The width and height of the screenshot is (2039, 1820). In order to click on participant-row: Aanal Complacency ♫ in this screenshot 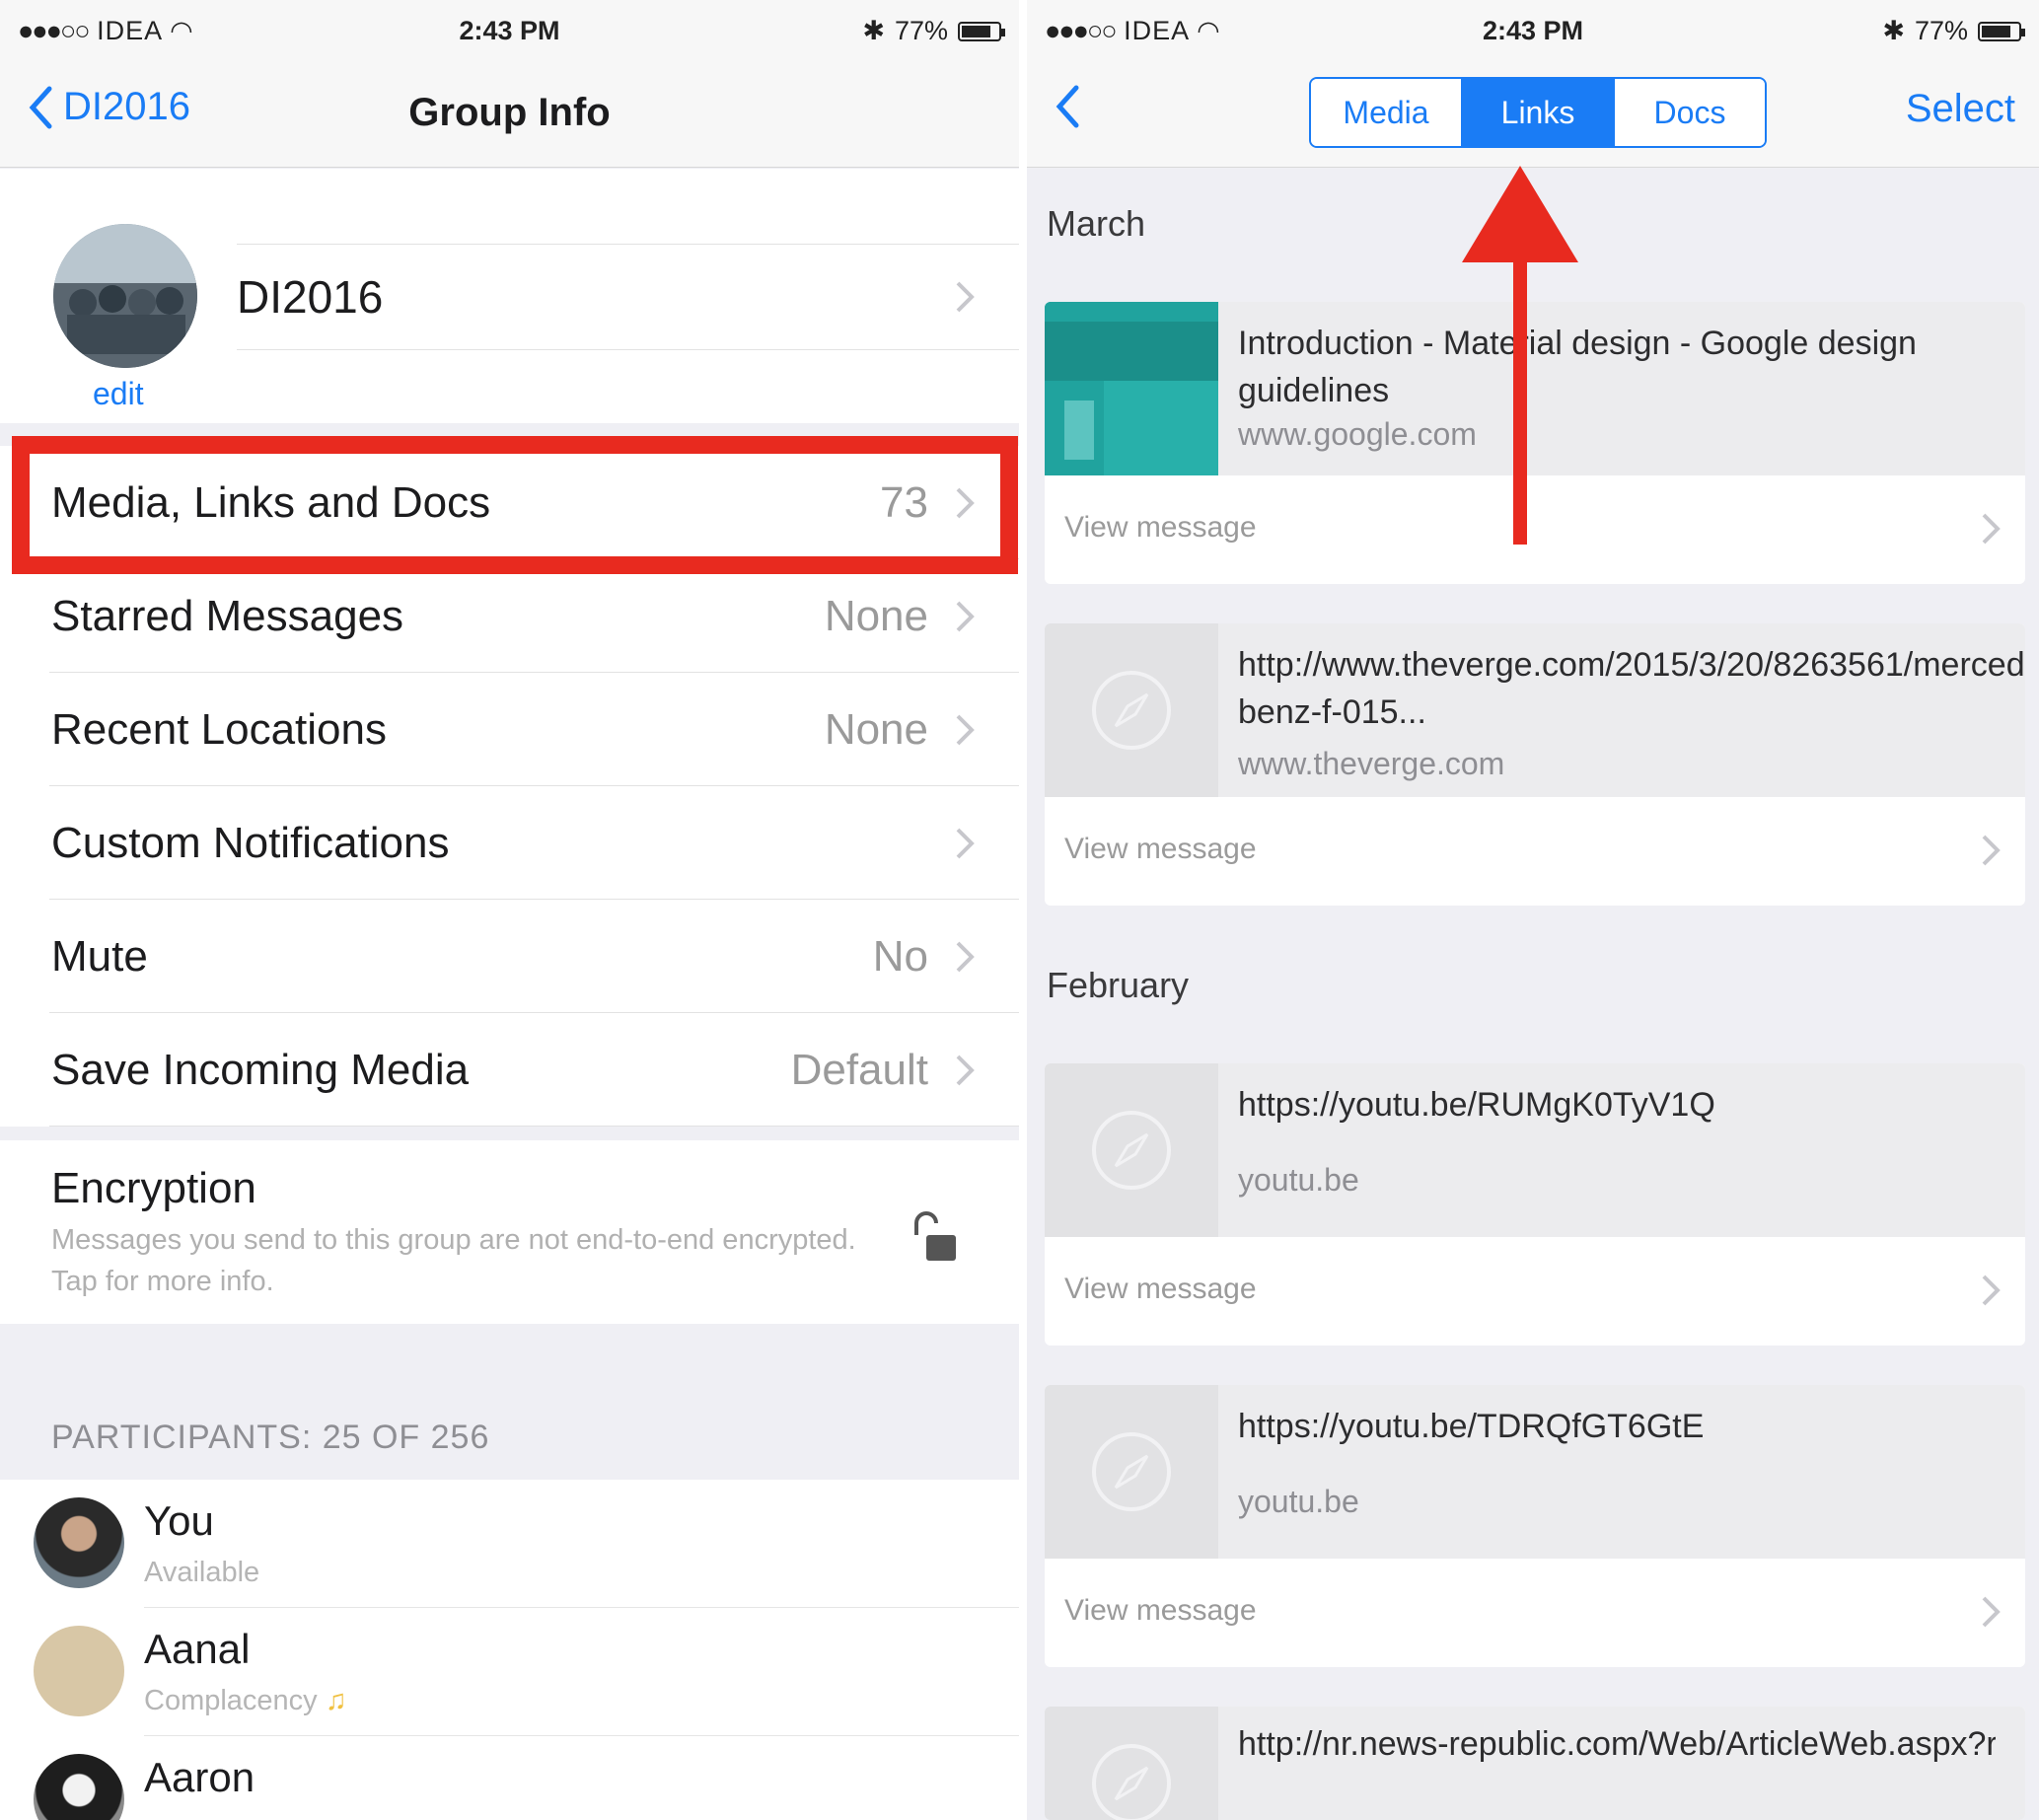, I will do `click(509, 1672)`.